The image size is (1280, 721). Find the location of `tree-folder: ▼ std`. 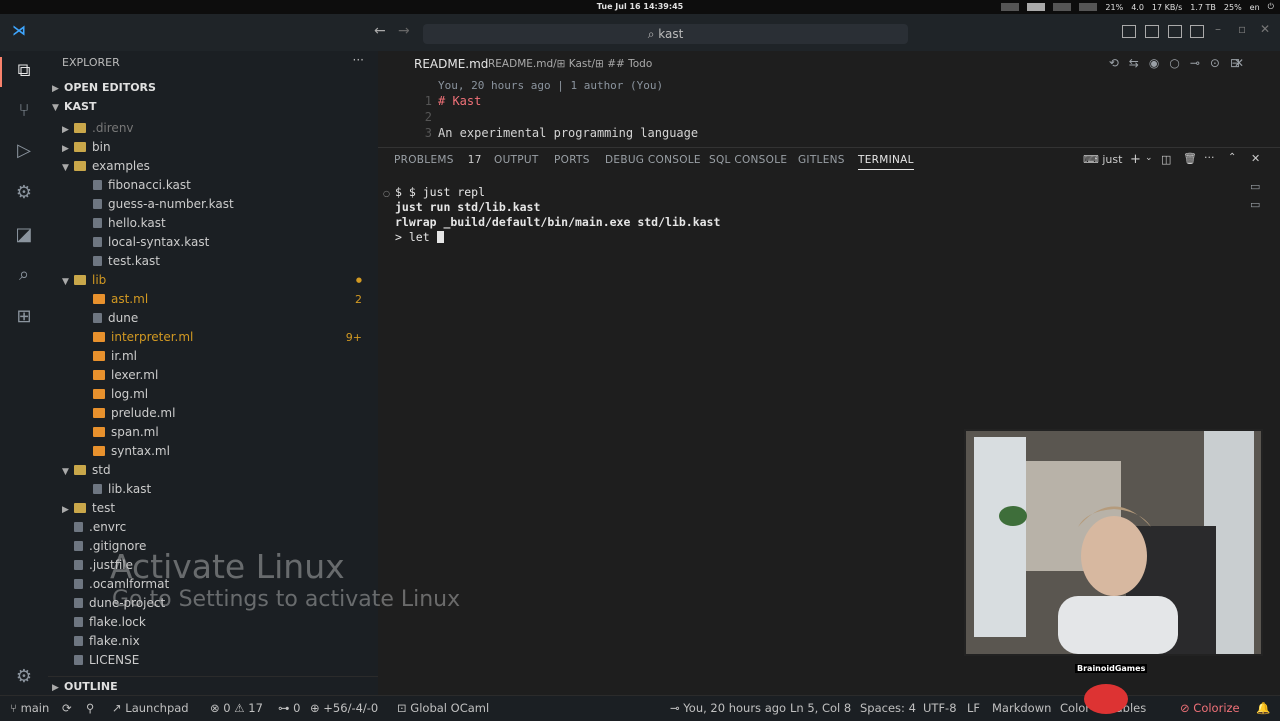

tree-folder: ▼ std is located at coordinates (213, 470).